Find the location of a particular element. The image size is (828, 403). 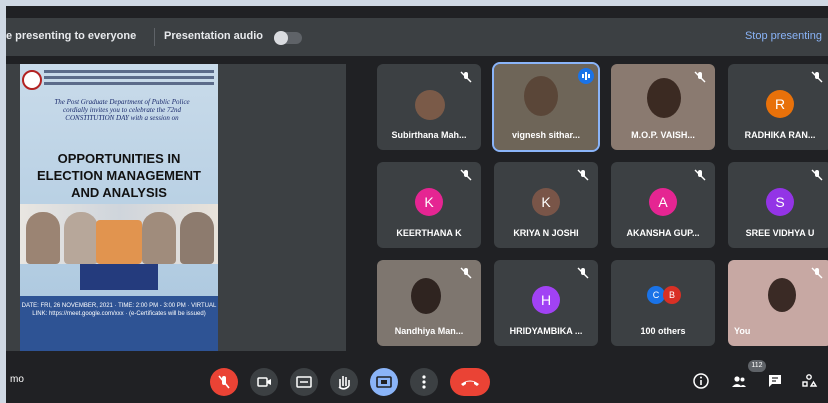

chat-button is located at coordinates (775, 381).